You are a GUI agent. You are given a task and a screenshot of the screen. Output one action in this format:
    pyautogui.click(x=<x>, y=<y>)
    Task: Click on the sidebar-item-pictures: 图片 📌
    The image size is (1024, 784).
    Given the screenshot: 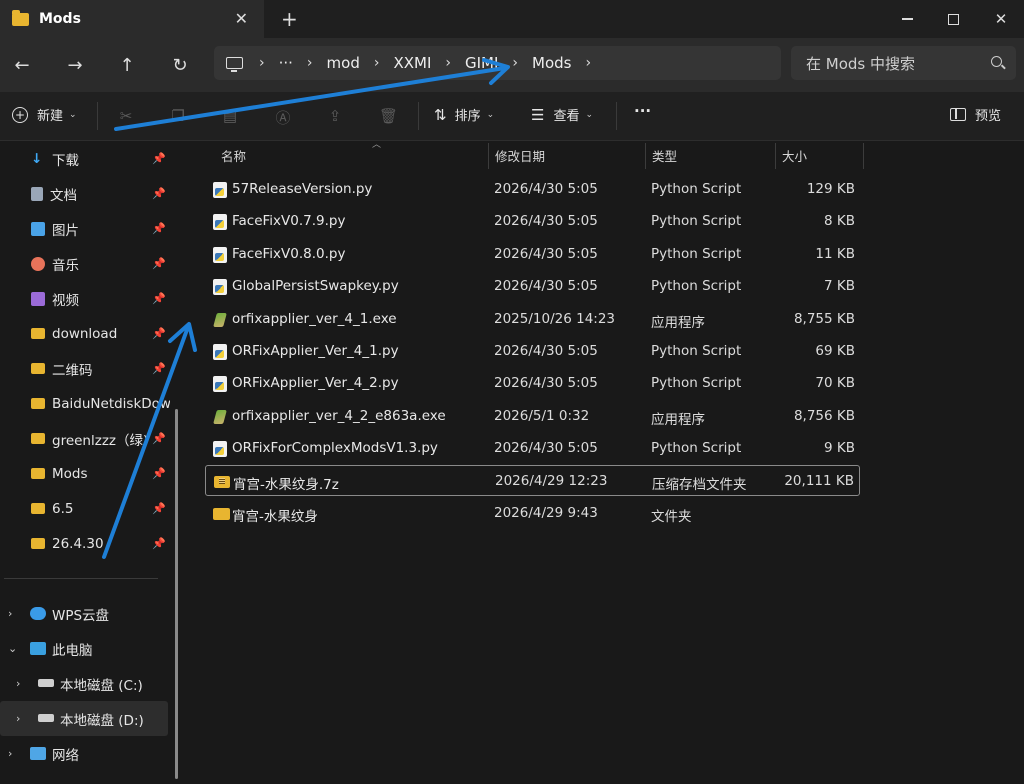 What is the action you would take?
    pyautogui.click(x=85, y=228)
    